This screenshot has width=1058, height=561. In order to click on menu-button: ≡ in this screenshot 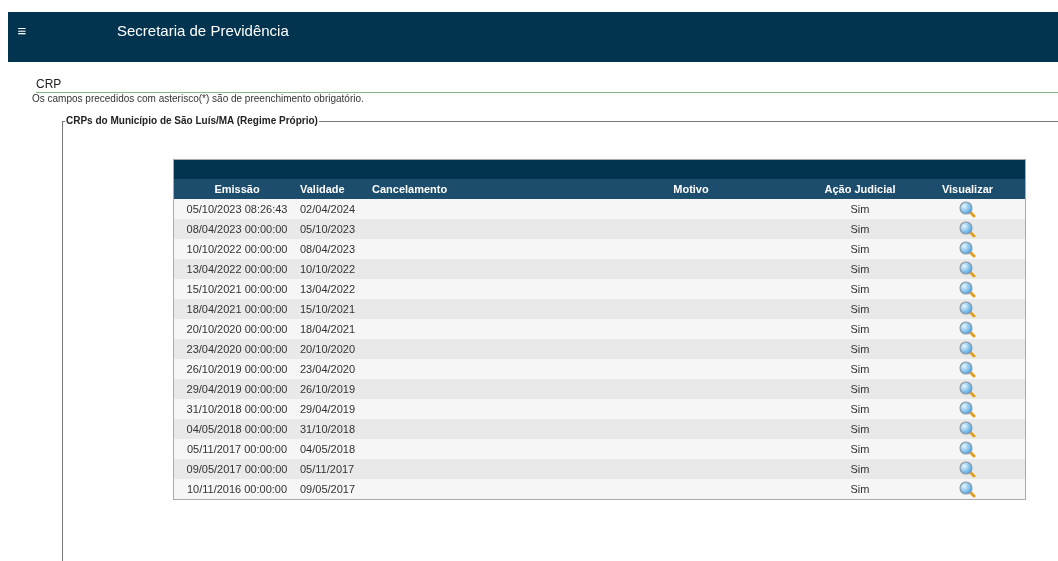, I will do `click(22, 30)`.